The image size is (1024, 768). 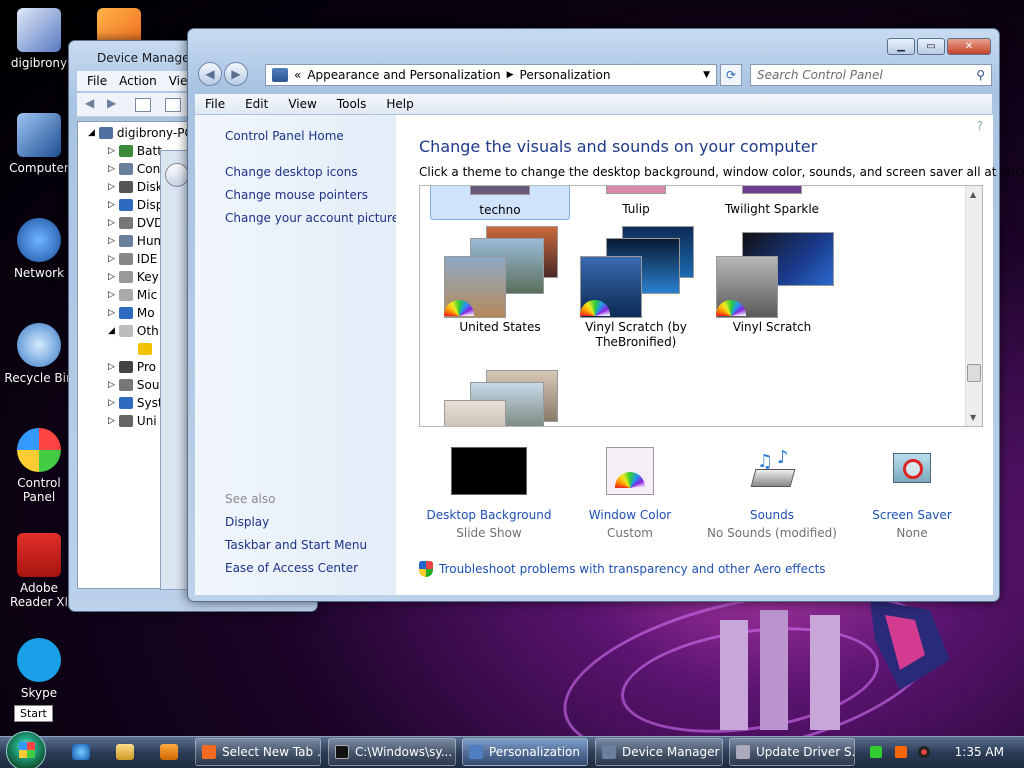 I want to click on menu-action: Action, so click(x=138, y=81).